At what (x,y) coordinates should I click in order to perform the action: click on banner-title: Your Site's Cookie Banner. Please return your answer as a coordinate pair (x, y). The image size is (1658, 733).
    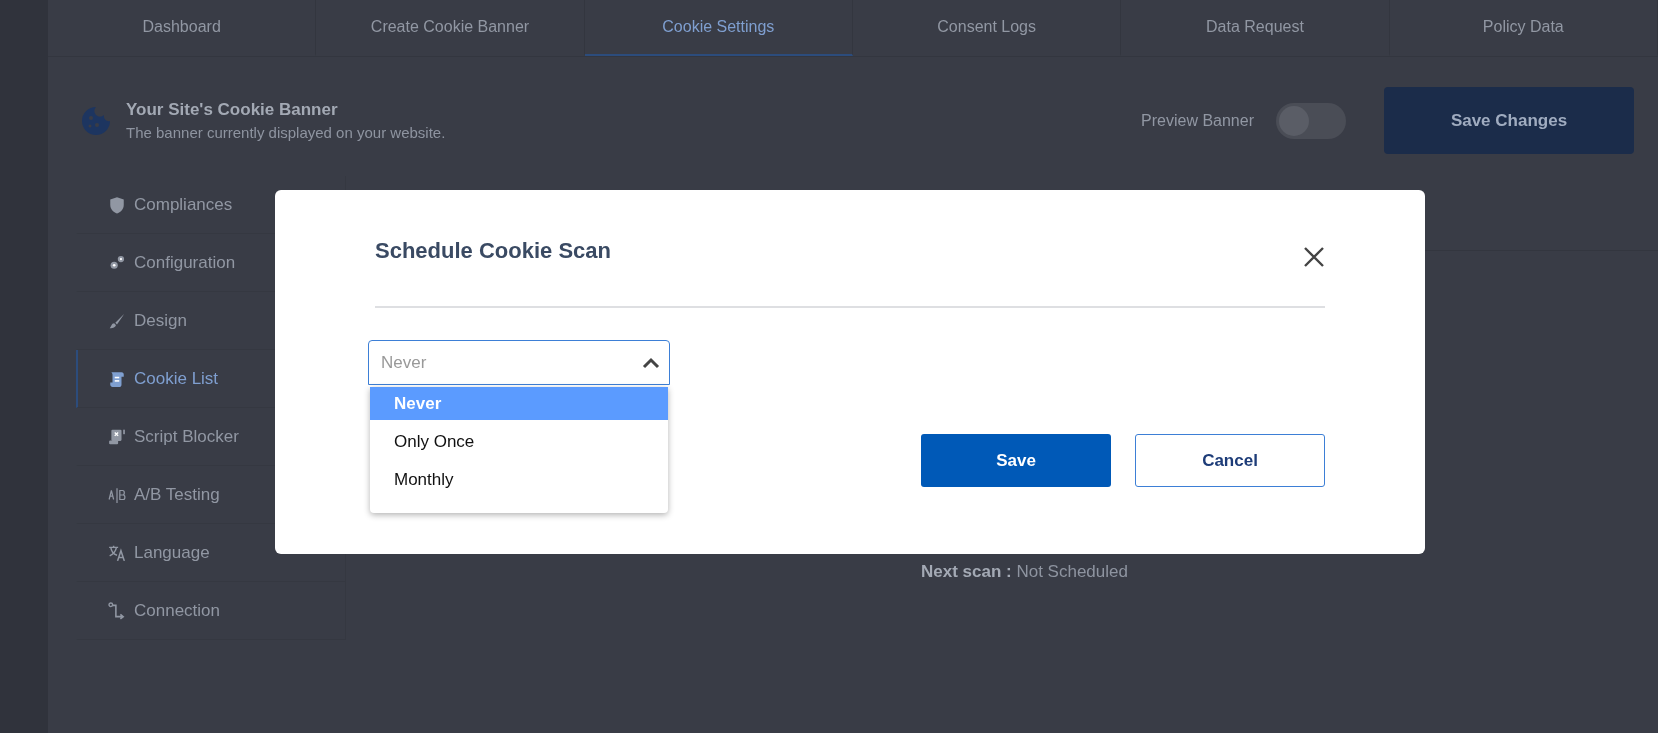
    Looking at the image, I should click on (232, 110).